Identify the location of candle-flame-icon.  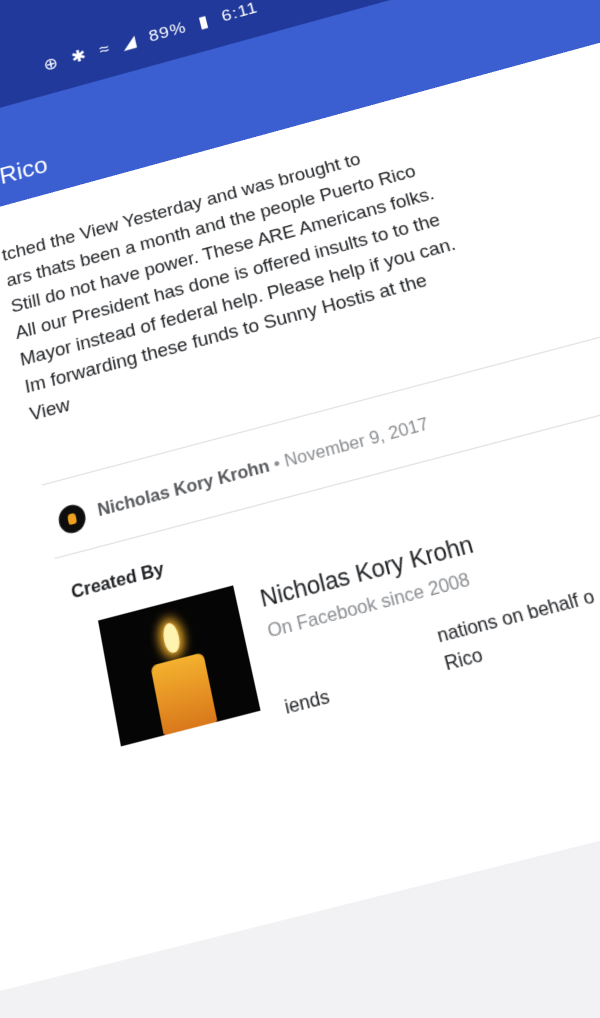
(171, 637).